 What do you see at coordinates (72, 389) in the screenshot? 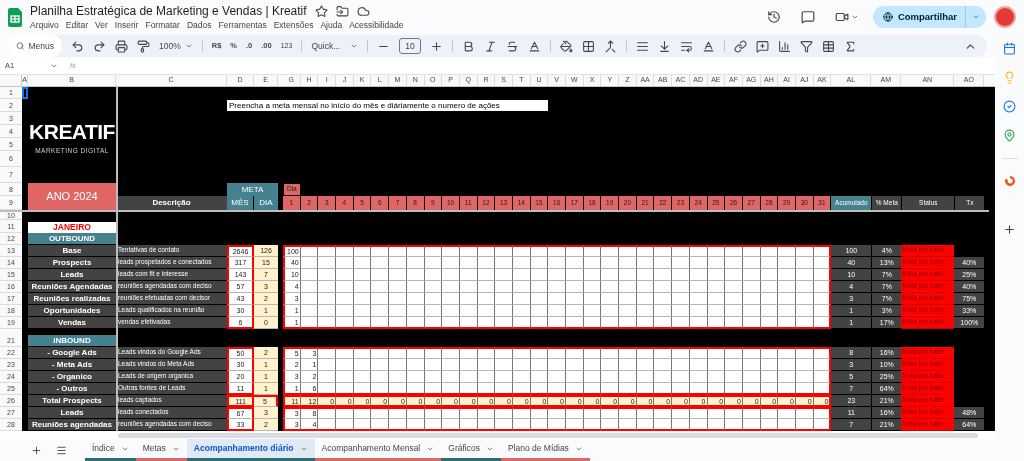
I see `row-label: - Outros` at bounding box center [72, 389].